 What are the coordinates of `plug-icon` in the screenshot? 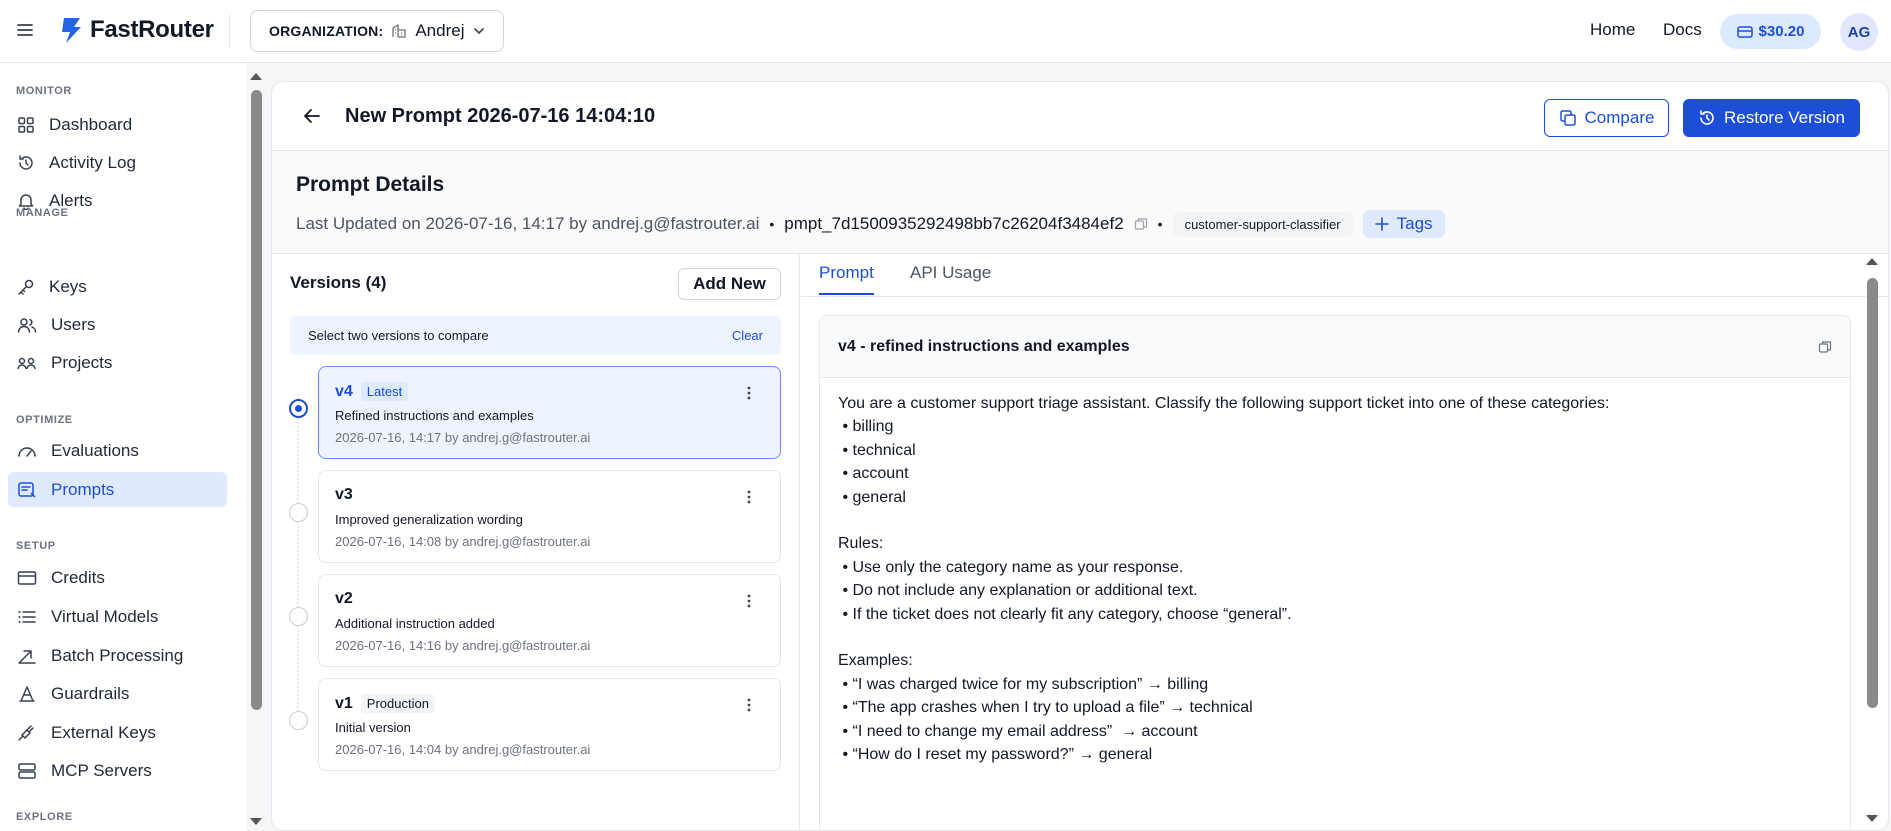 It's located at (27, 733).